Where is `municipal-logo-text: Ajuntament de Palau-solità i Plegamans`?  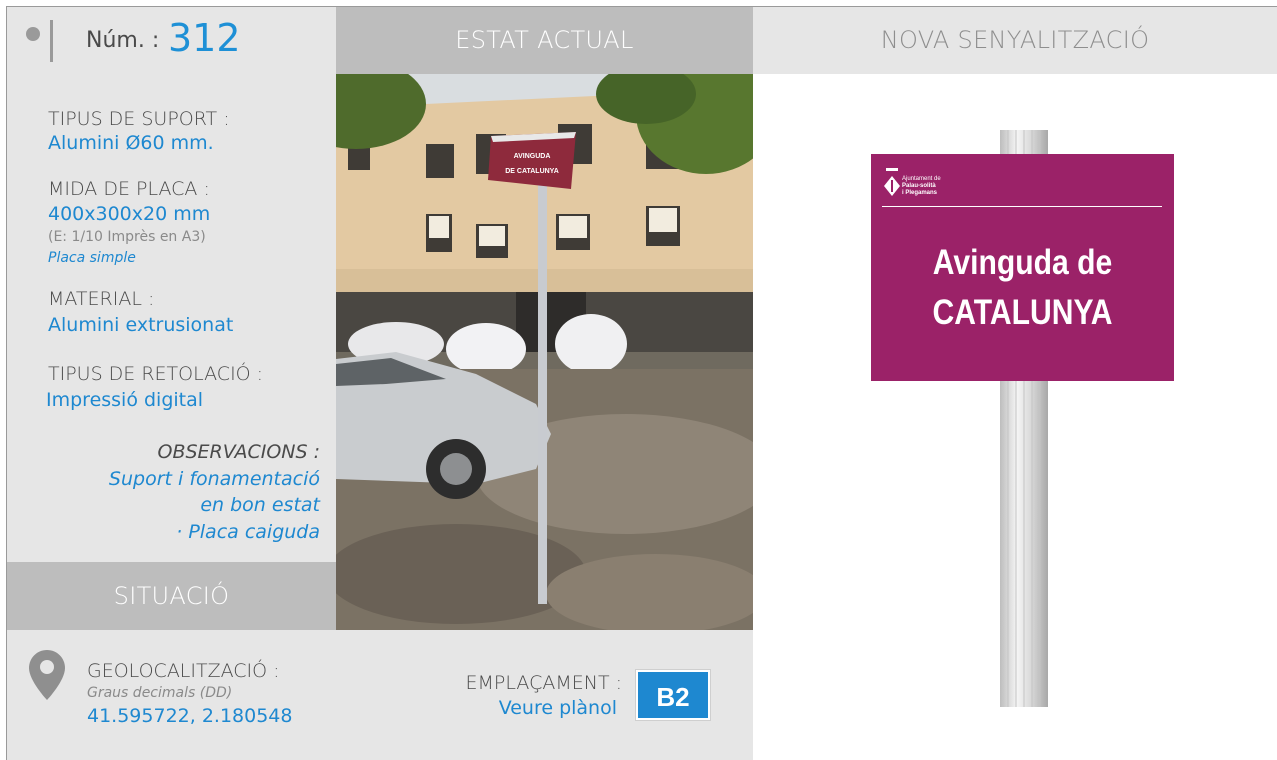
municipal-logo-text: Ajuntament de Palau-solità i Plegamans is located at coordinates (921, 186).